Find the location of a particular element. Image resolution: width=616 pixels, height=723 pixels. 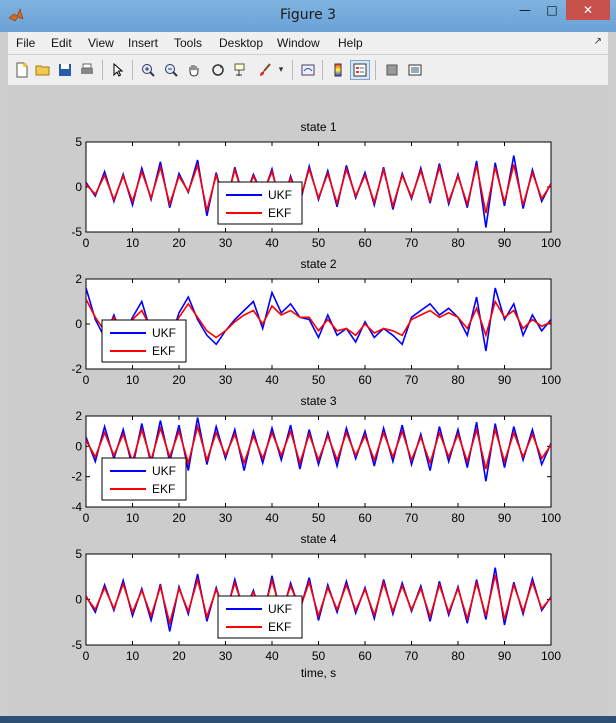

y-tick-label: 2 is located at coordinates (78, 416).